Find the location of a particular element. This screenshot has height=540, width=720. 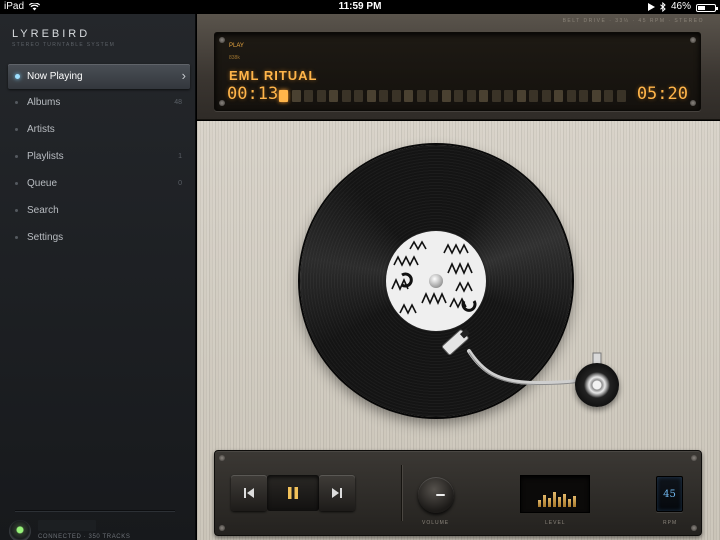

chevron-right-icon: › is located at coordinates (183, 75).